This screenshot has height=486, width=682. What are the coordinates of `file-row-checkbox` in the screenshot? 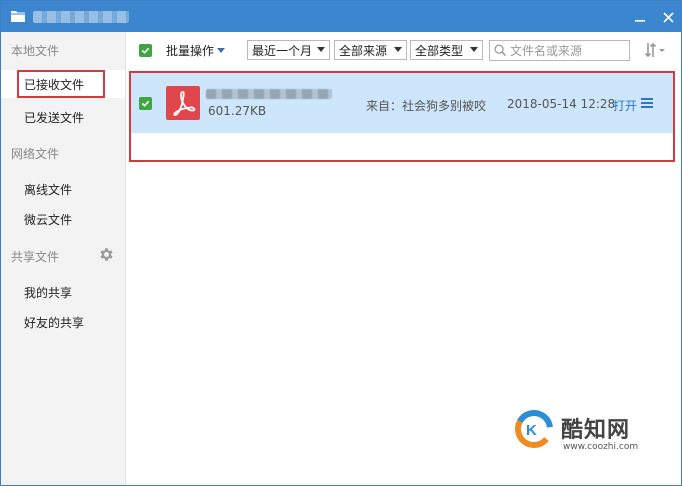 It's located at (145, 103).